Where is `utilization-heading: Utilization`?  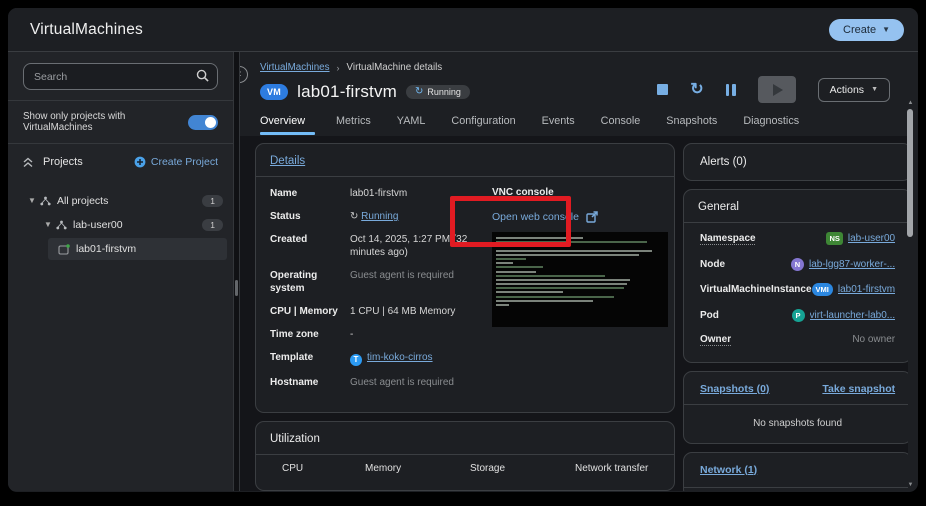 utilization-heading: Utilization is located at coordinates (295, 439).